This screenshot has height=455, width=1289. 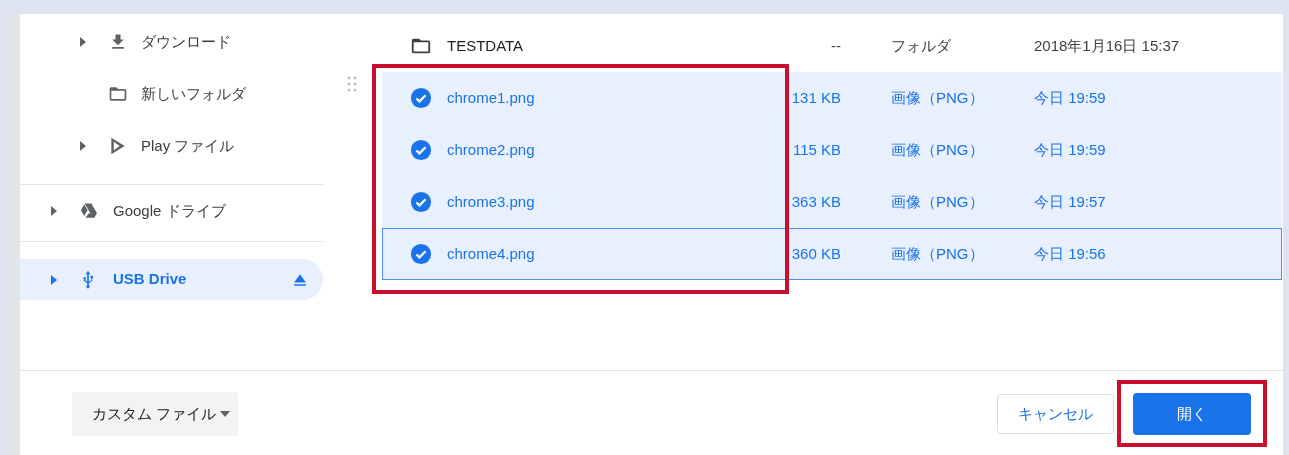 What do you see at coordinates (491, 201) in the screenshot?
I see `file-name: chrome3.png` at bounding box center [491, 201].